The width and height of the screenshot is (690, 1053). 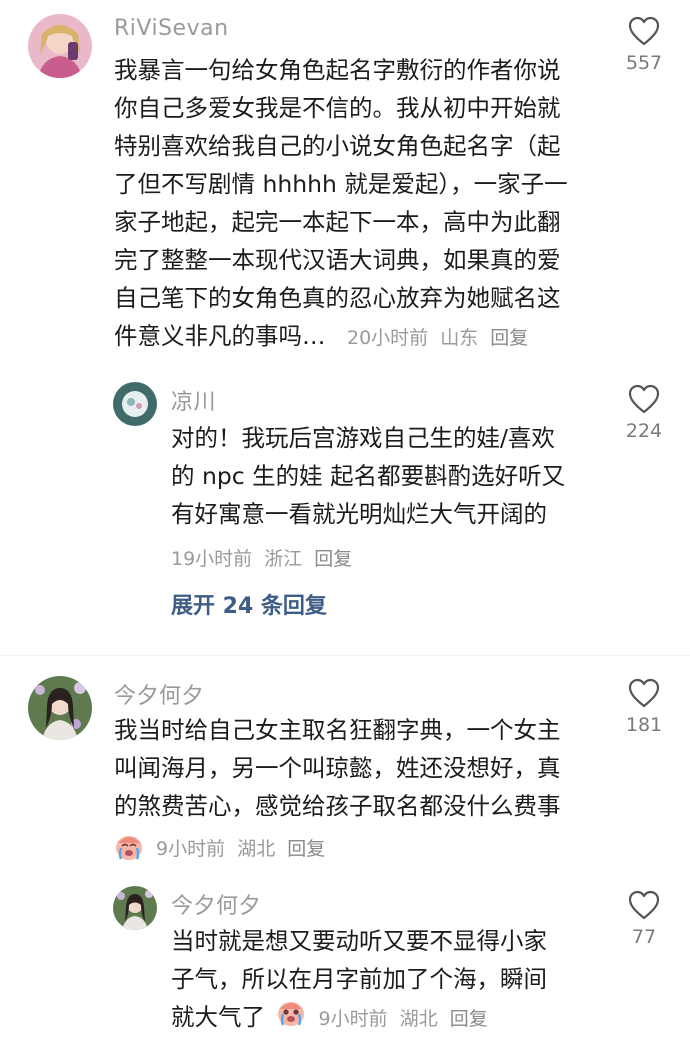 I want to click on comment-line: 特别喜欢给我自己的小说女角色起名字（起, so click(x=337, y=146).